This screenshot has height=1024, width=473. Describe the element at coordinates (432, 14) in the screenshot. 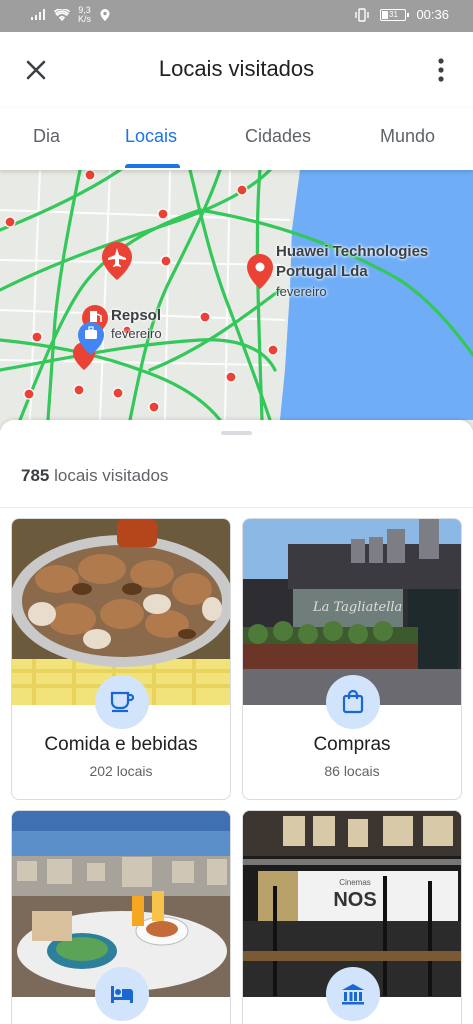

I see `clock: 00:36` at that location.